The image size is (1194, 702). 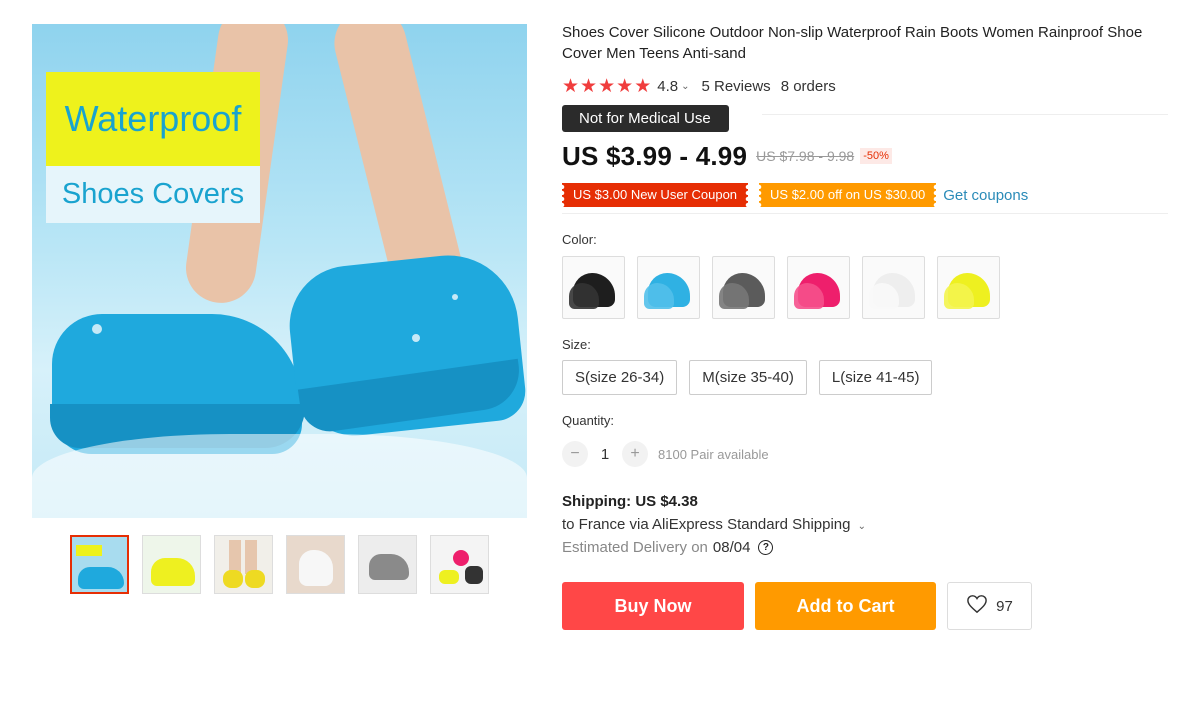 What do you see at coordinates (731, 547) in the screenshot?
I see `delivery-date: 08/04` at bounding box center [731, 547].